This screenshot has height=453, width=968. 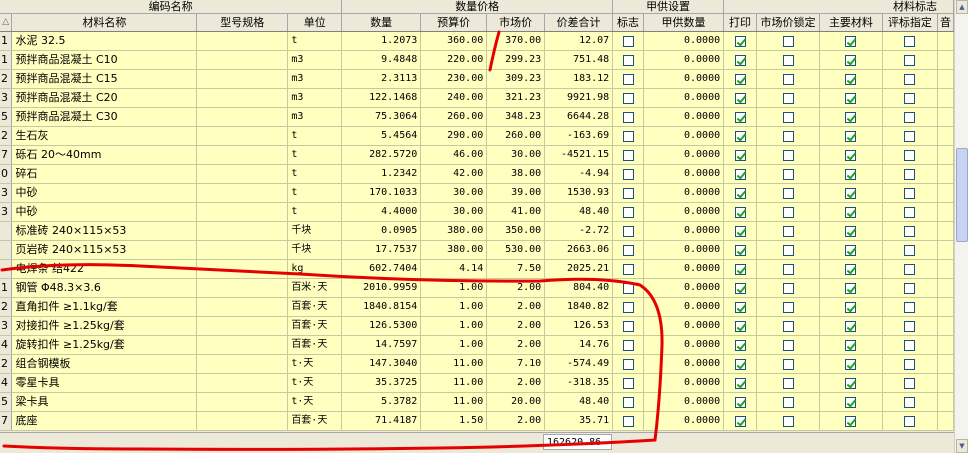 What do you see at coordinates (381, 421) in the screenshot?
I see `qty-cell: 71.4187` at bounding box center [381, 421].